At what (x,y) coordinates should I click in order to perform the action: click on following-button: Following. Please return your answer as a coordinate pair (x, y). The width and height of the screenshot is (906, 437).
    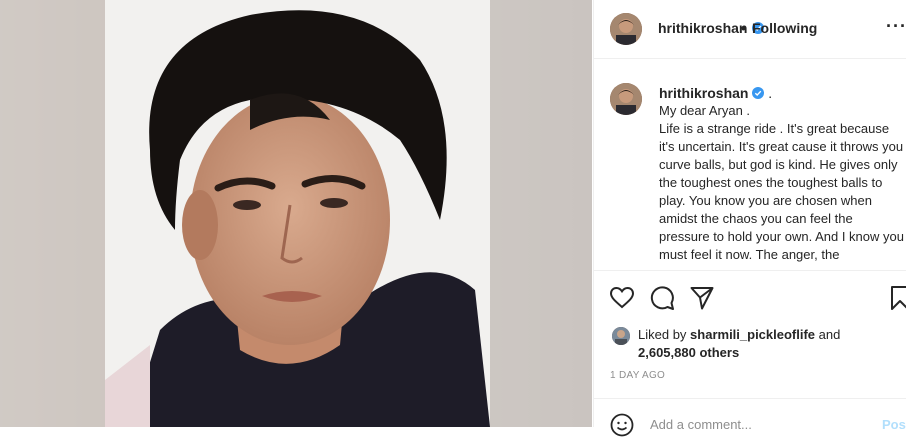
    Looking at the image, I should click on (784, 28).